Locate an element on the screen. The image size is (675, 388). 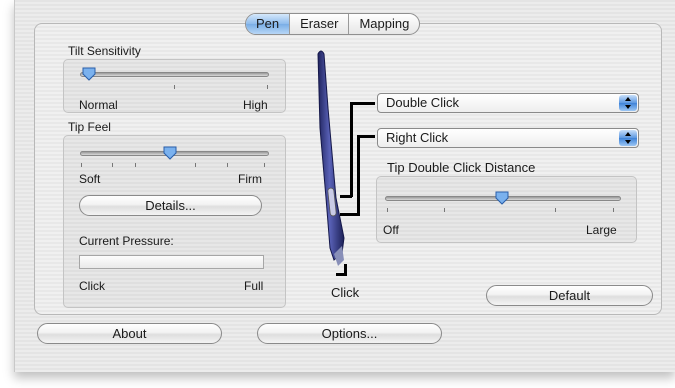
tilt-sensitivity-title: Tilt Sensitivity is located at coordinates (104, 51).